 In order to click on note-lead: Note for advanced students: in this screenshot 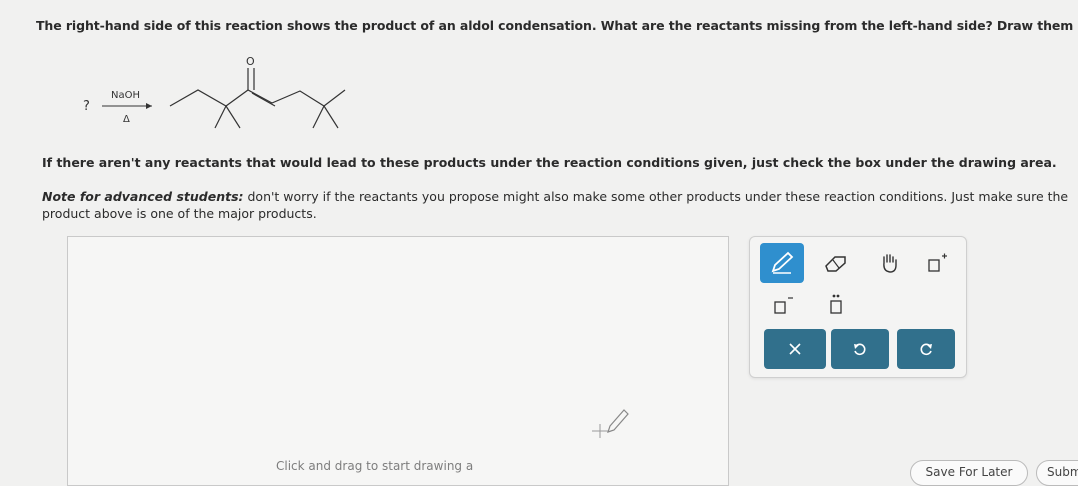, I will do `click(143, 196)`.